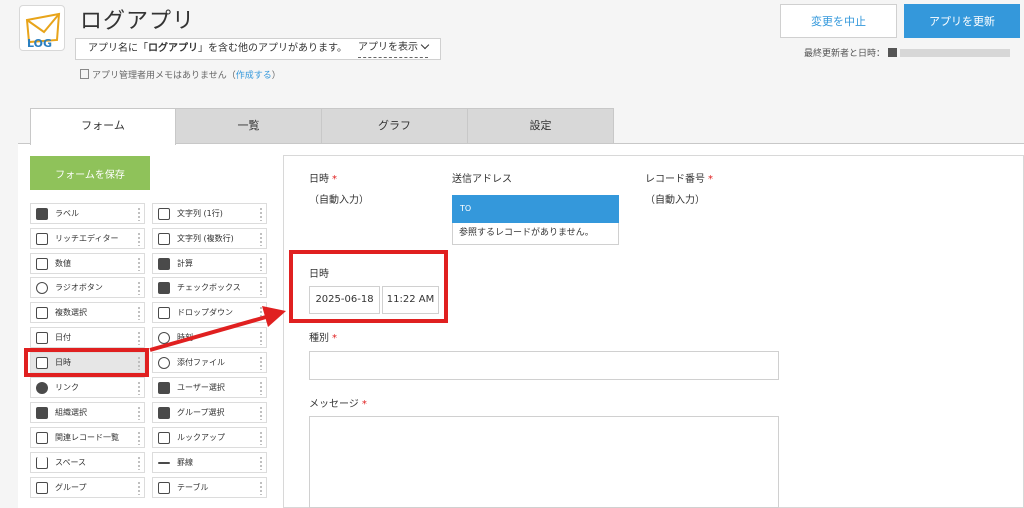 The image size is (1024, 508). What do you see at coordinates (164, 214) in the screenshot?
I see `text-single-icon` at bounding box center [164, 214].